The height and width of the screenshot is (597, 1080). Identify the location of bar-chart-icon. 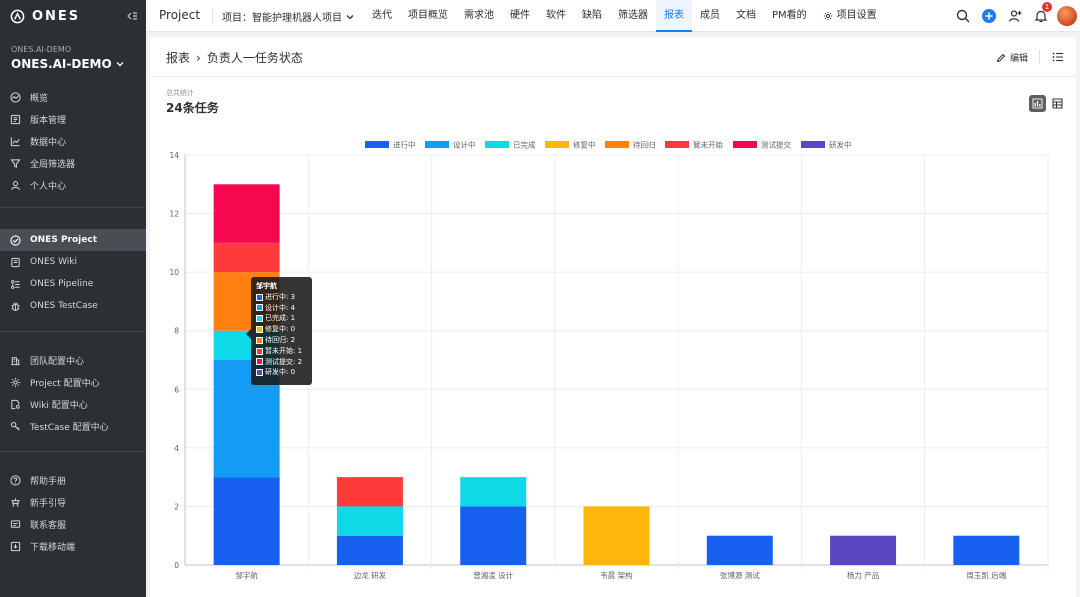
(1037, 103).